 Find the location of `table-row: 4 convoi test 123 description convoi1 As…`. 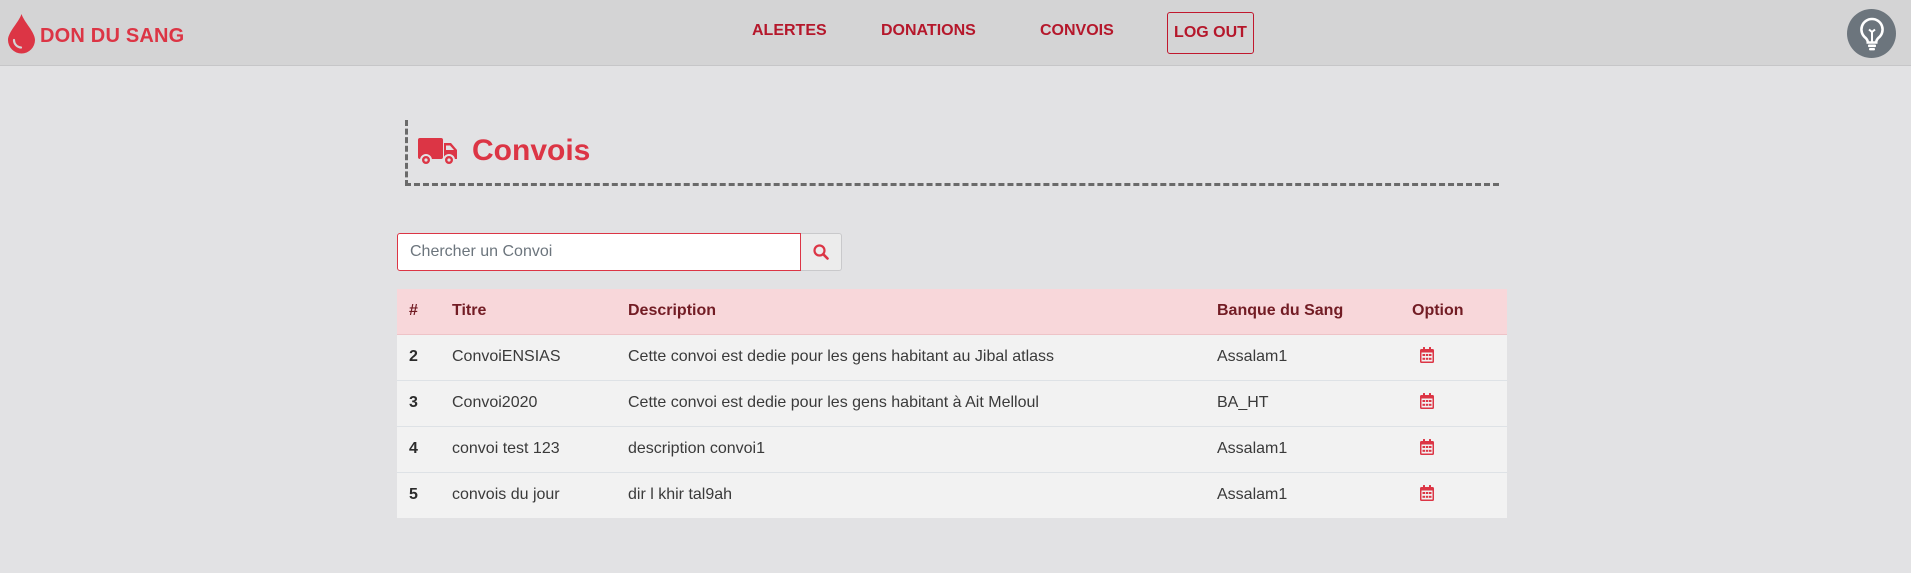

table-row: 4 convoi test 123 description convoi1 As… is located at coordinates (952, 448).